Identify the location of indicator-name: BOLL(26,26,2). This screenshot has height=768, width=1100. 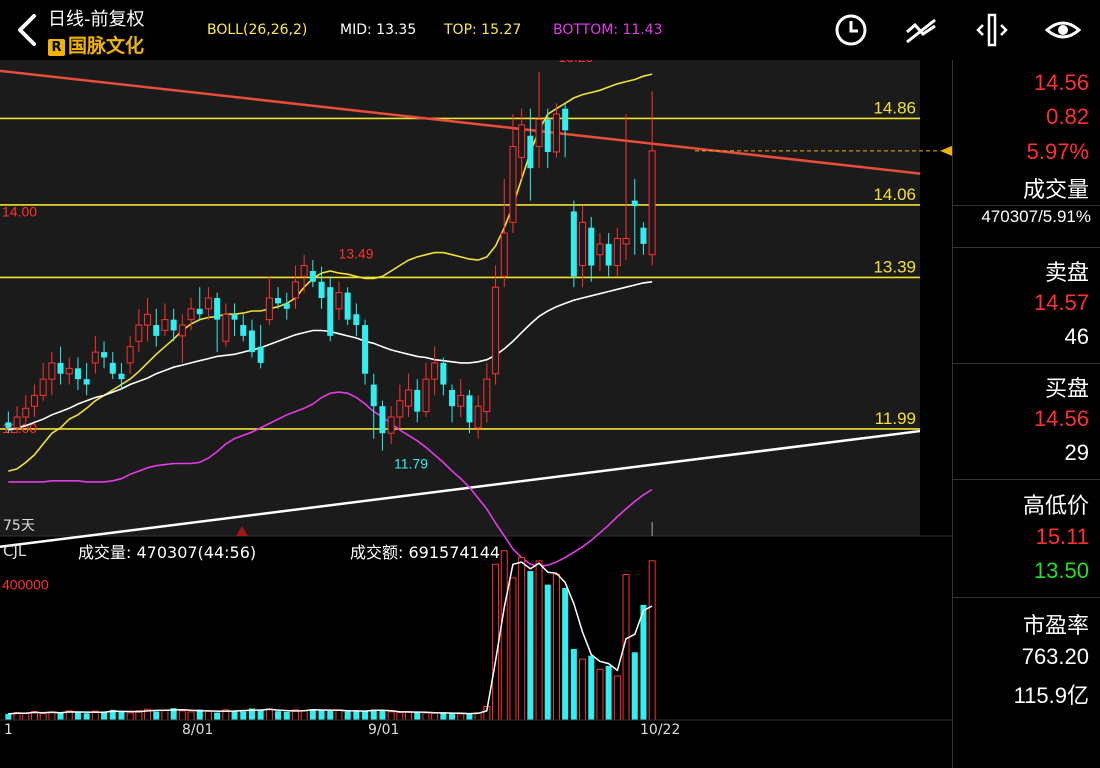
(257, 30).